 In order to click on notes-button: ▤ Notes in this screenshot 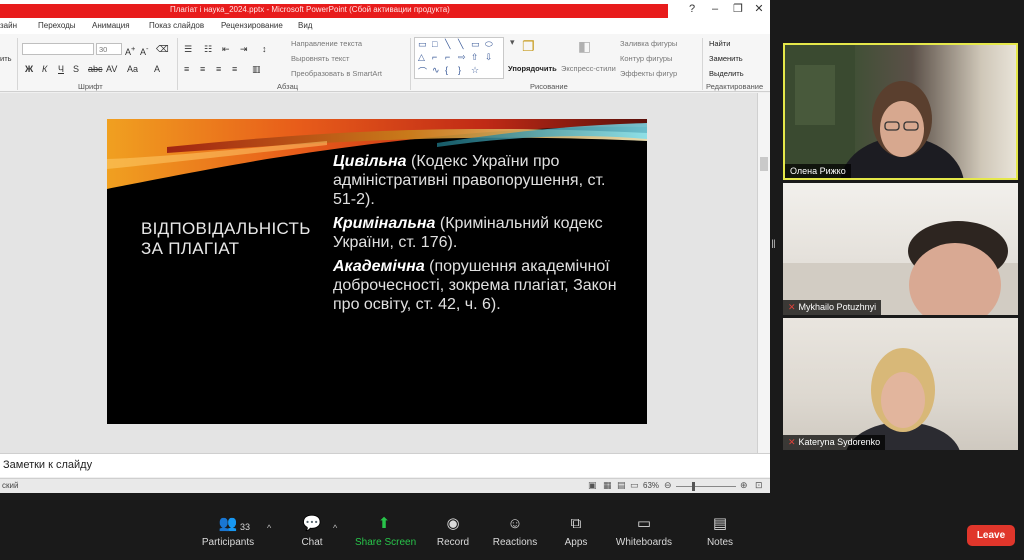, I will do `click(720, 526)`.